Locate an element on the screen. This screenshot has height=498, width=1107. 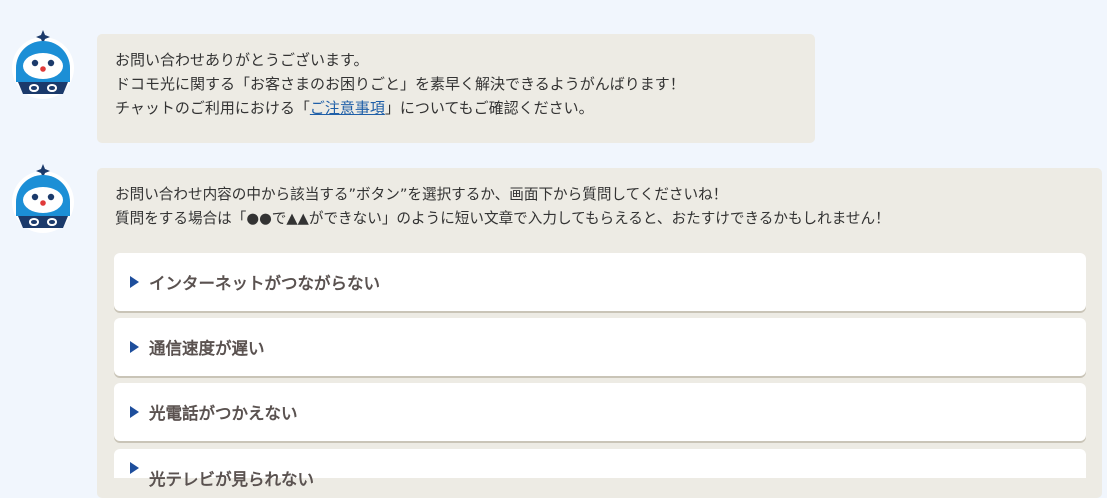
option-button-phone: 光電話がつかえない is located at coordinates (600, 412).